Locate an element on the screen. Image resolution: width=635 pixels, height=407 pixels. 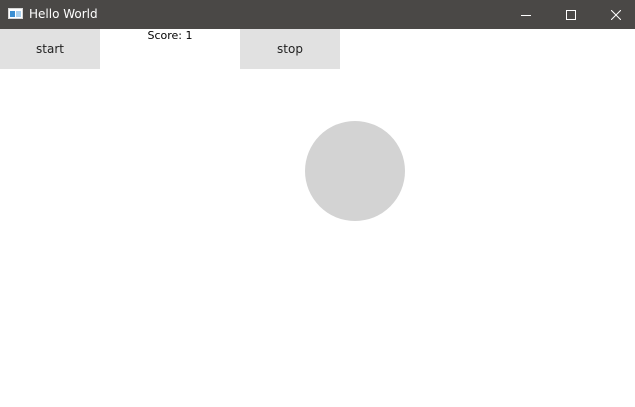
score-value: 1 is located at coordinates (189, 35).